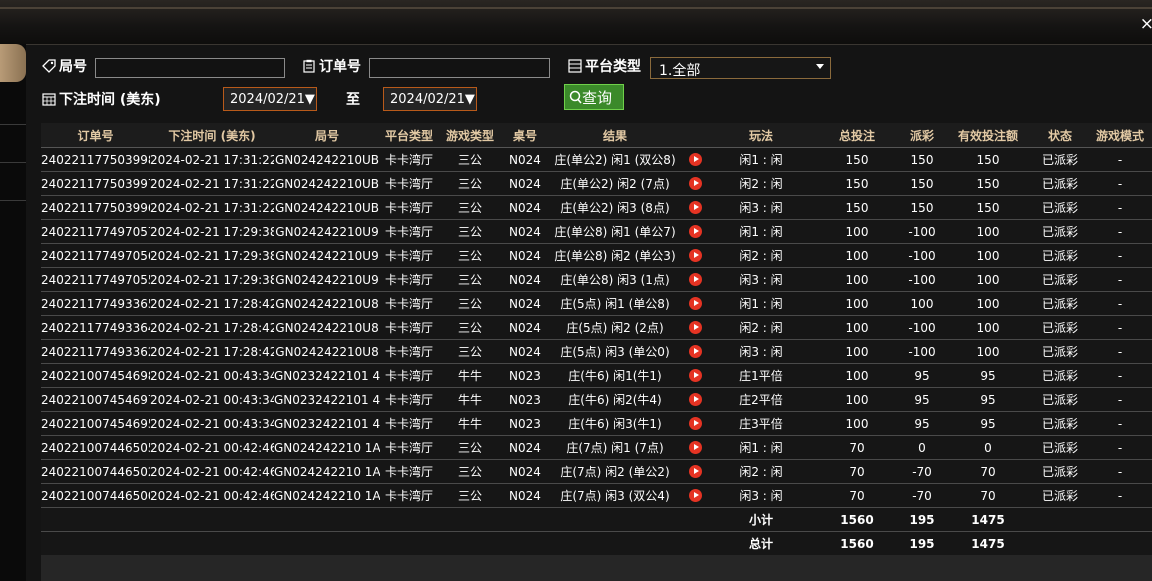 The image size is (1152, 581). I want to click on col-header-validbet: 有效投注额, so click(988, 135).